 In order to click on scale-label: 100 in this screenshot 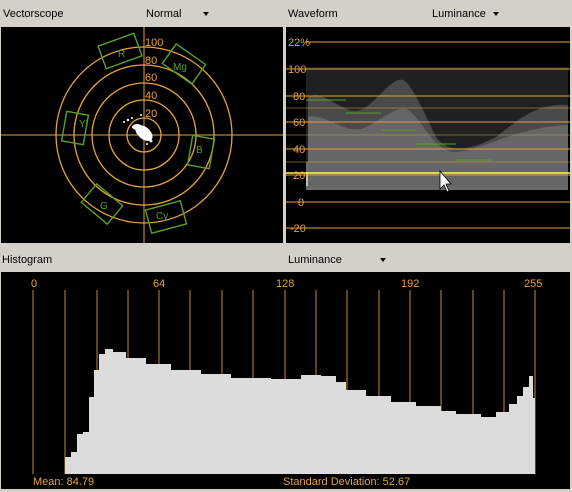, I will do `click(297, 70)`.